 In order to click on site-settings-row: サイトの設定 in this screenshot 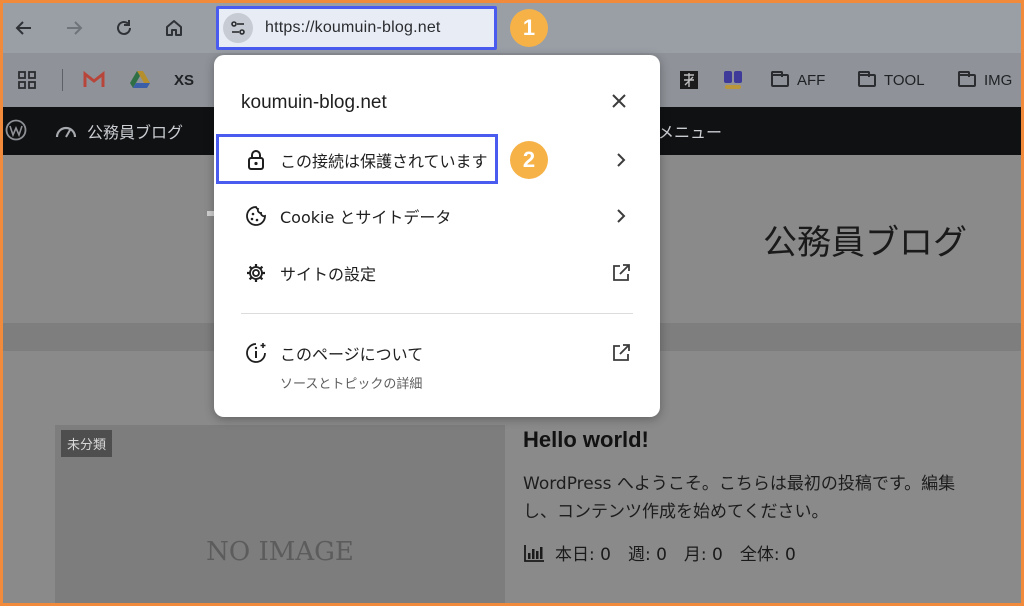, I will do `click(437, 273)`.